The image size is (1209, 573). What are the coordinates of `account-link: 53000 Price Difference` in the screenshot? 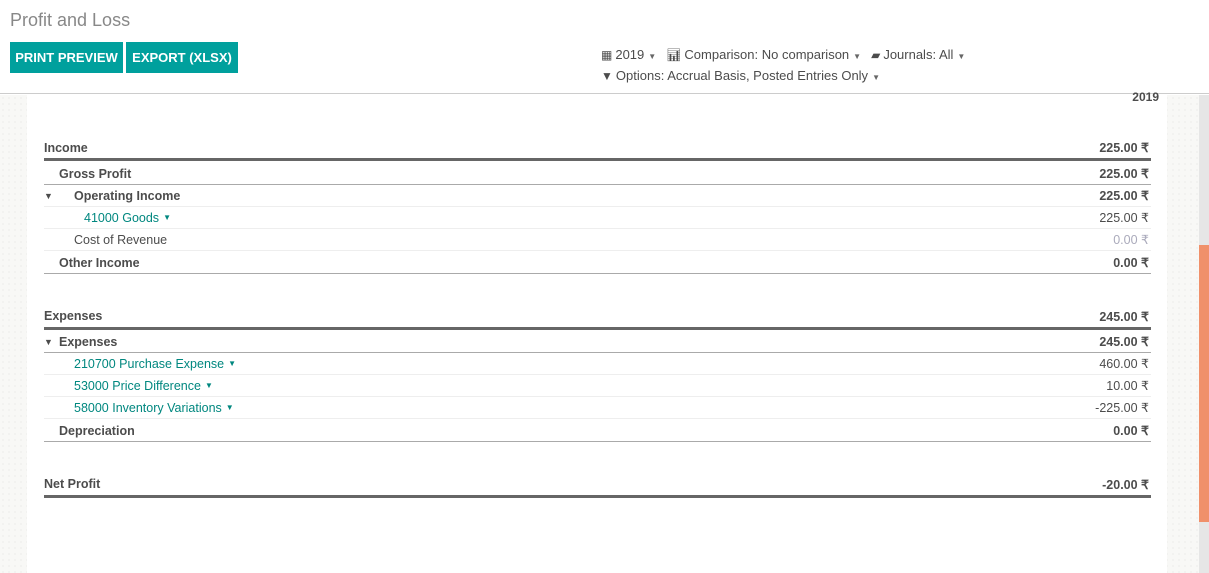 It's located at (122, 386).